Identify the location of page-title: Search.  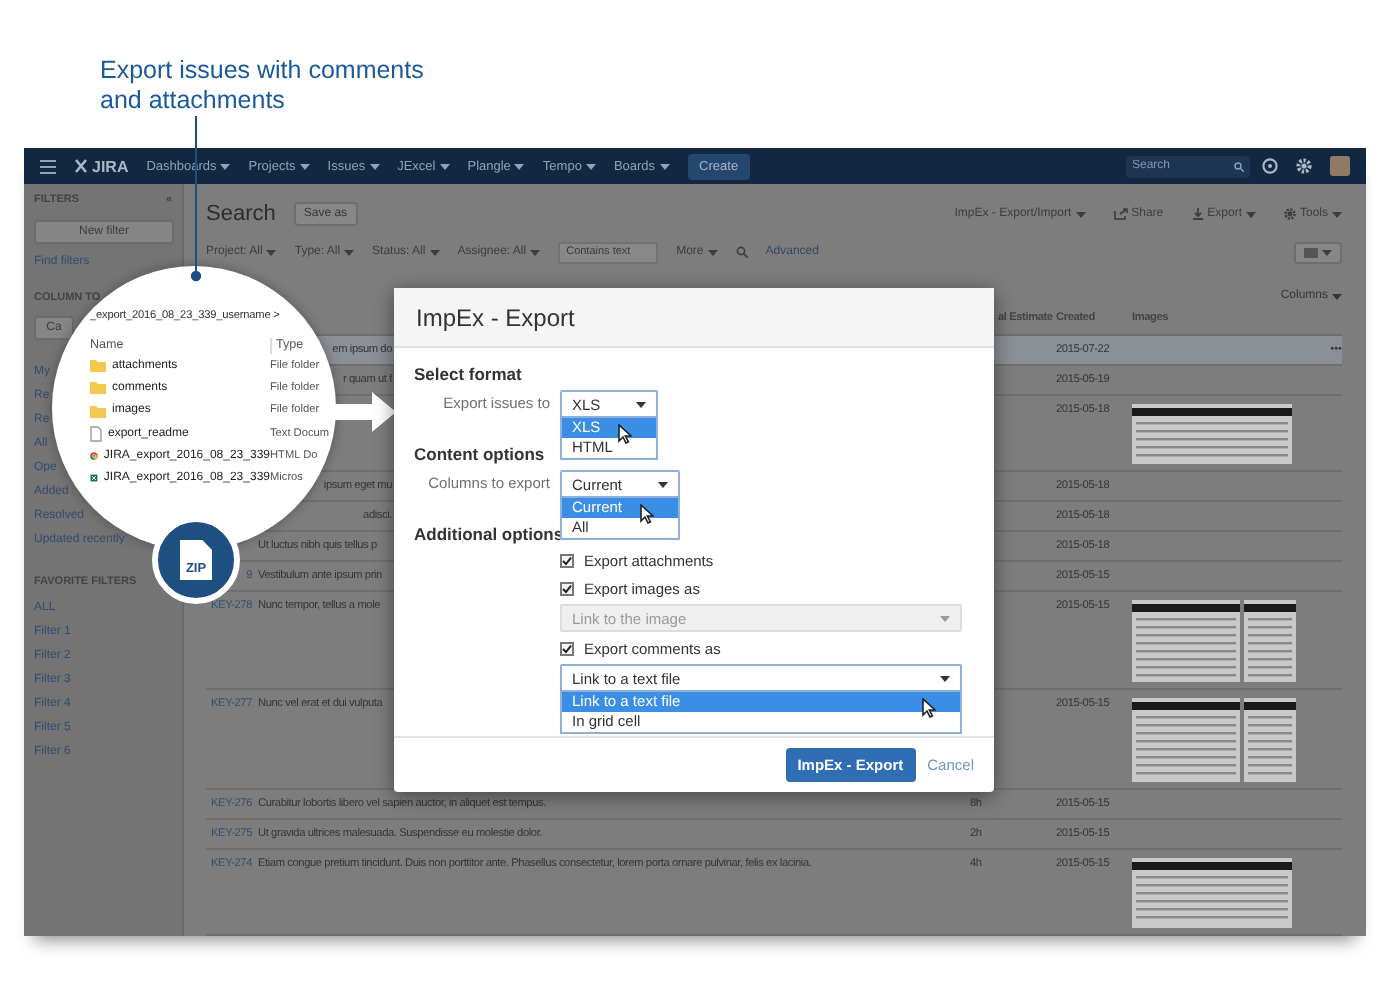
(241, 214).